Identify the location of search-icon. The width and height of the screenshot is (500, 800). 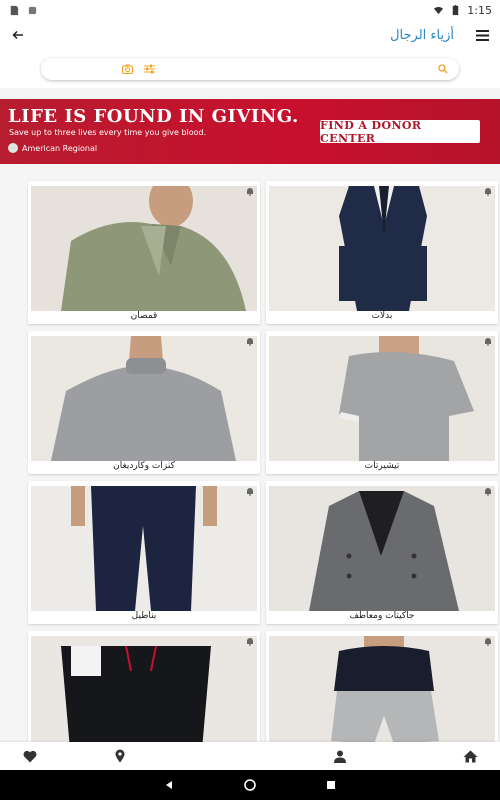
(443, 69).